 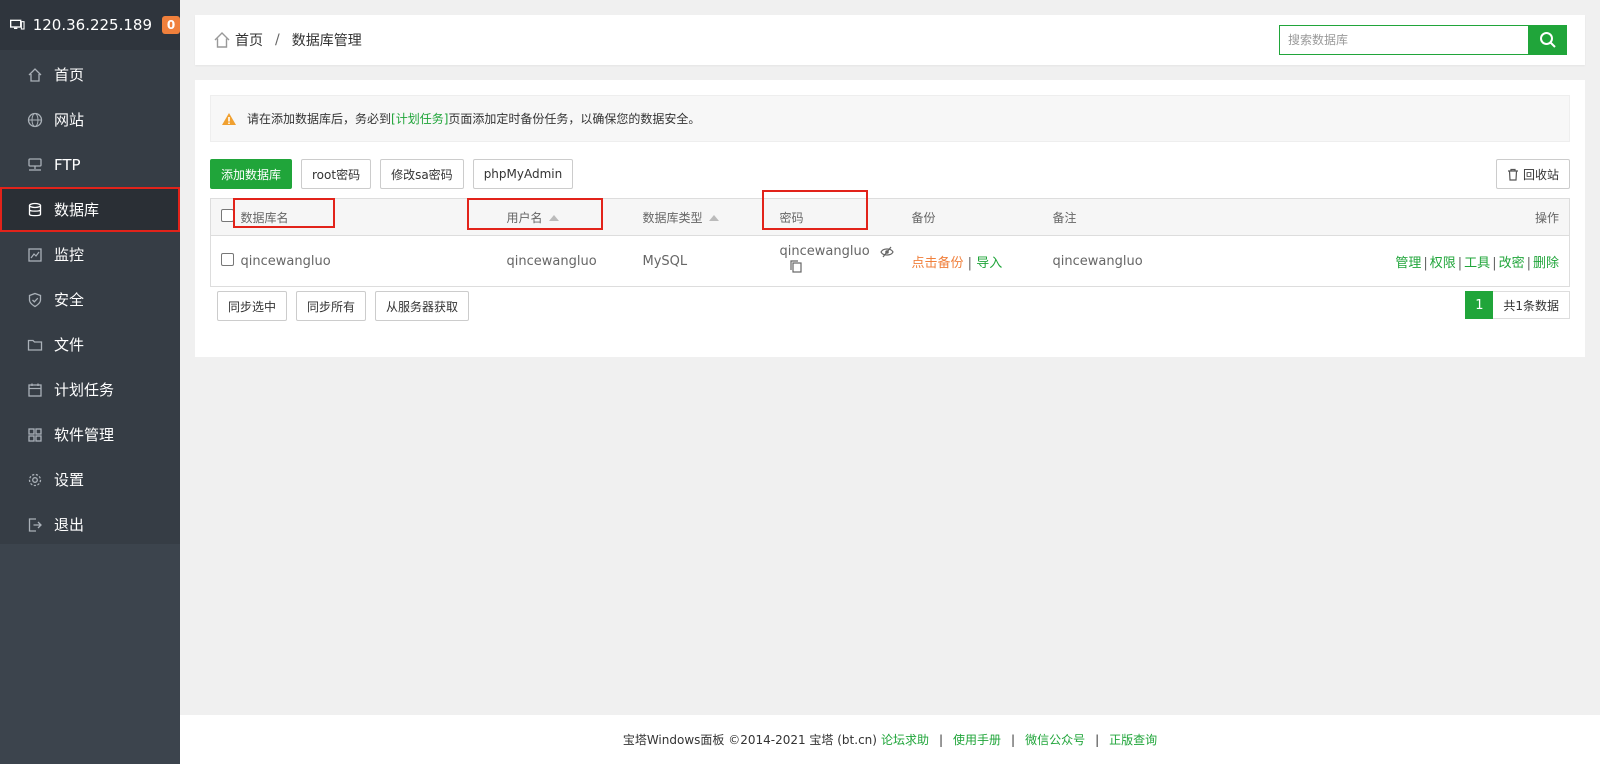 I want to click on search-button, so click(x=1548, y=40).